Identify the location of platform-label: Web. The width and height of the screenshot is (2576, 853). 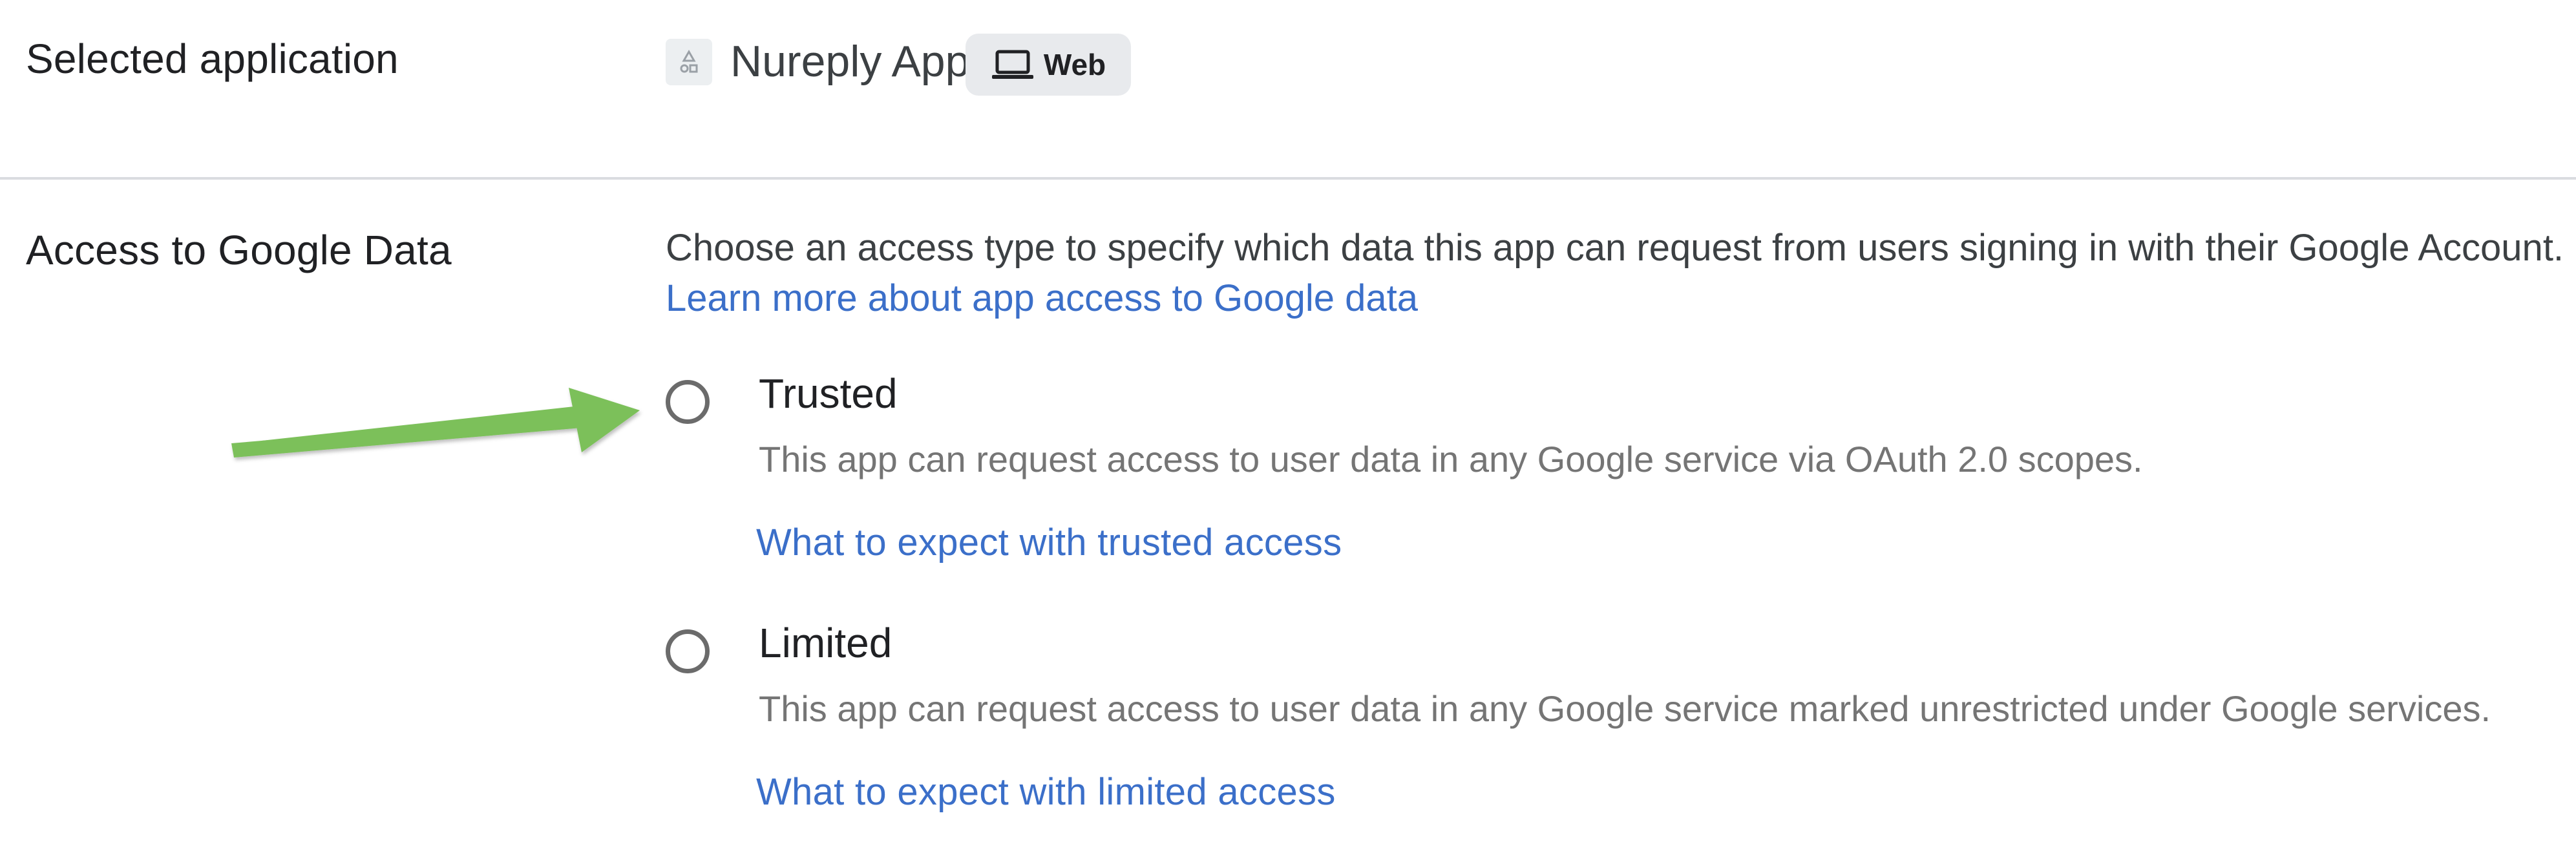
(1074, 64).